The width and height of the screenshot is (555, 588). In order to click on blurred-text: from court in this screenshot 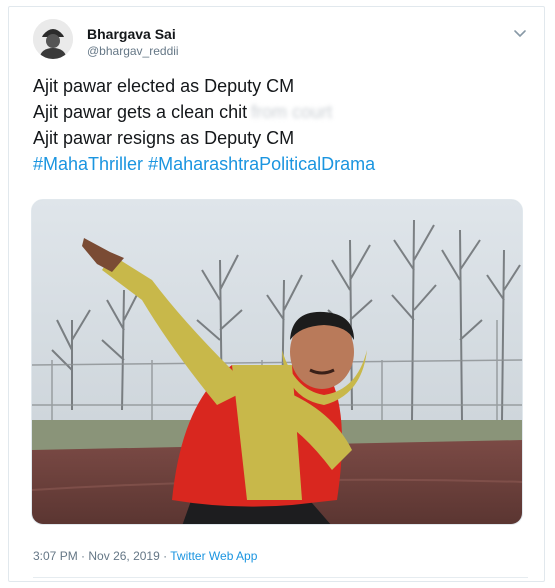, I will do `click(292, 112)`.